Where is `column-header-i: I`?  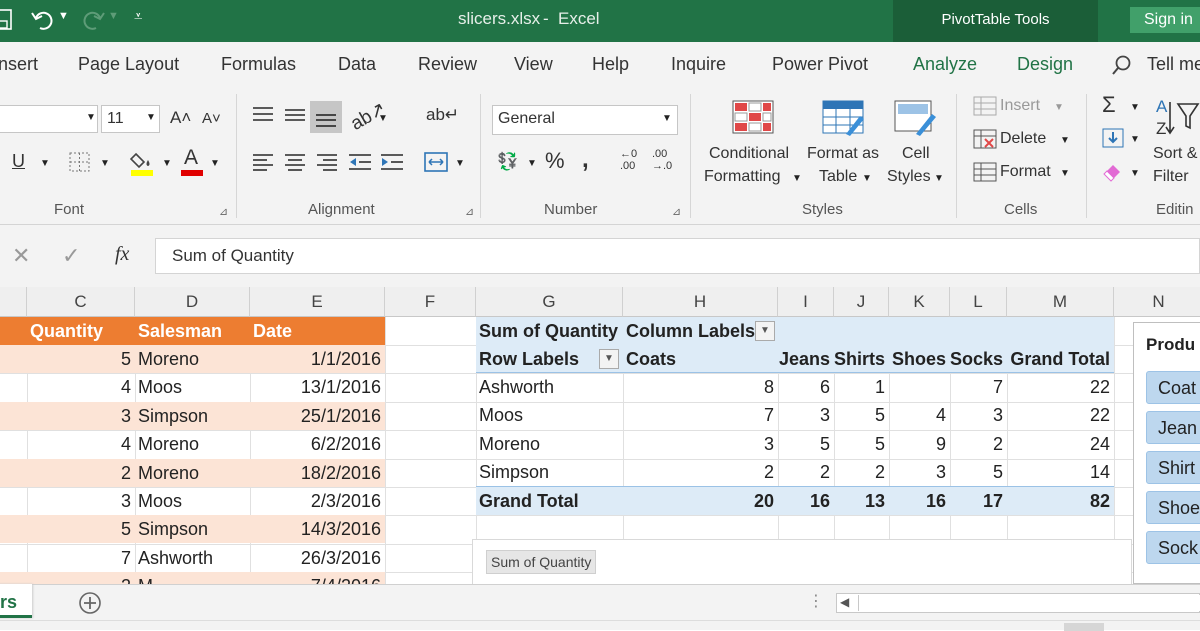 column-header-i: I is located at coordinates (806, 302).